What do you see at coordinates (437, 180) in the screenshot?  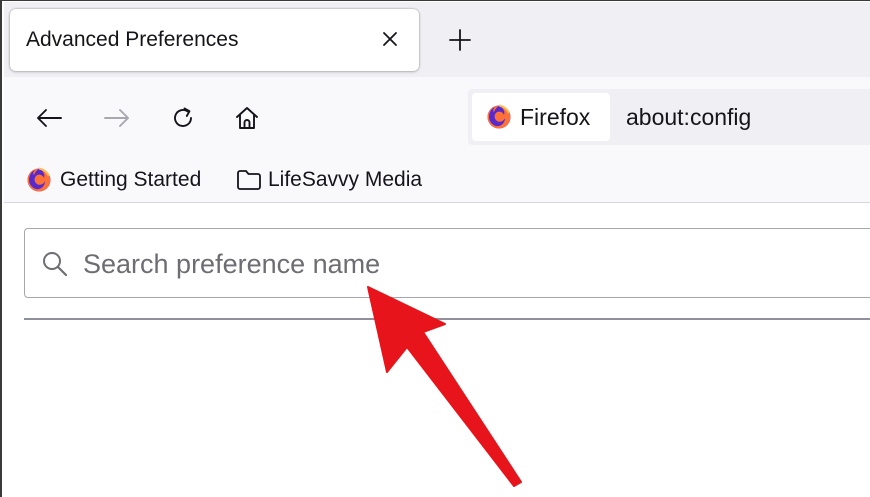 I see `bookmarks-toolbar: Getting Started LifeSavvy Media` at bounding box center [437, 180].